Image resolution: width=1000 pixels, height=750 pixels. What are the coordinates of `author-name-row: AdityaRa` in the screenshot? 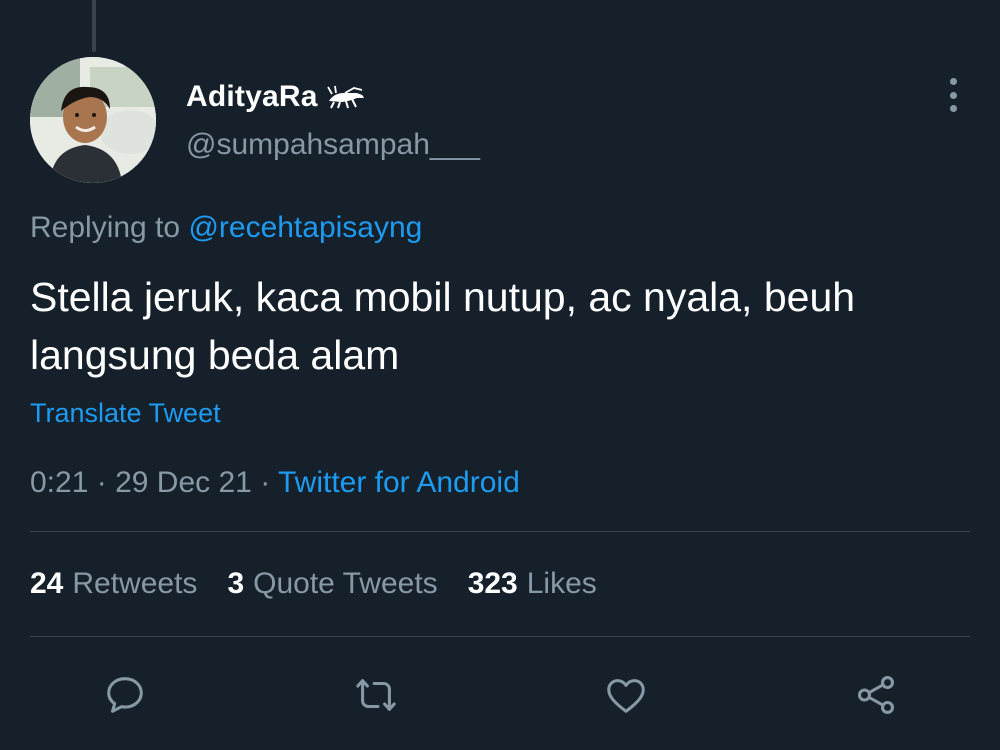 It's located at (276, 97).